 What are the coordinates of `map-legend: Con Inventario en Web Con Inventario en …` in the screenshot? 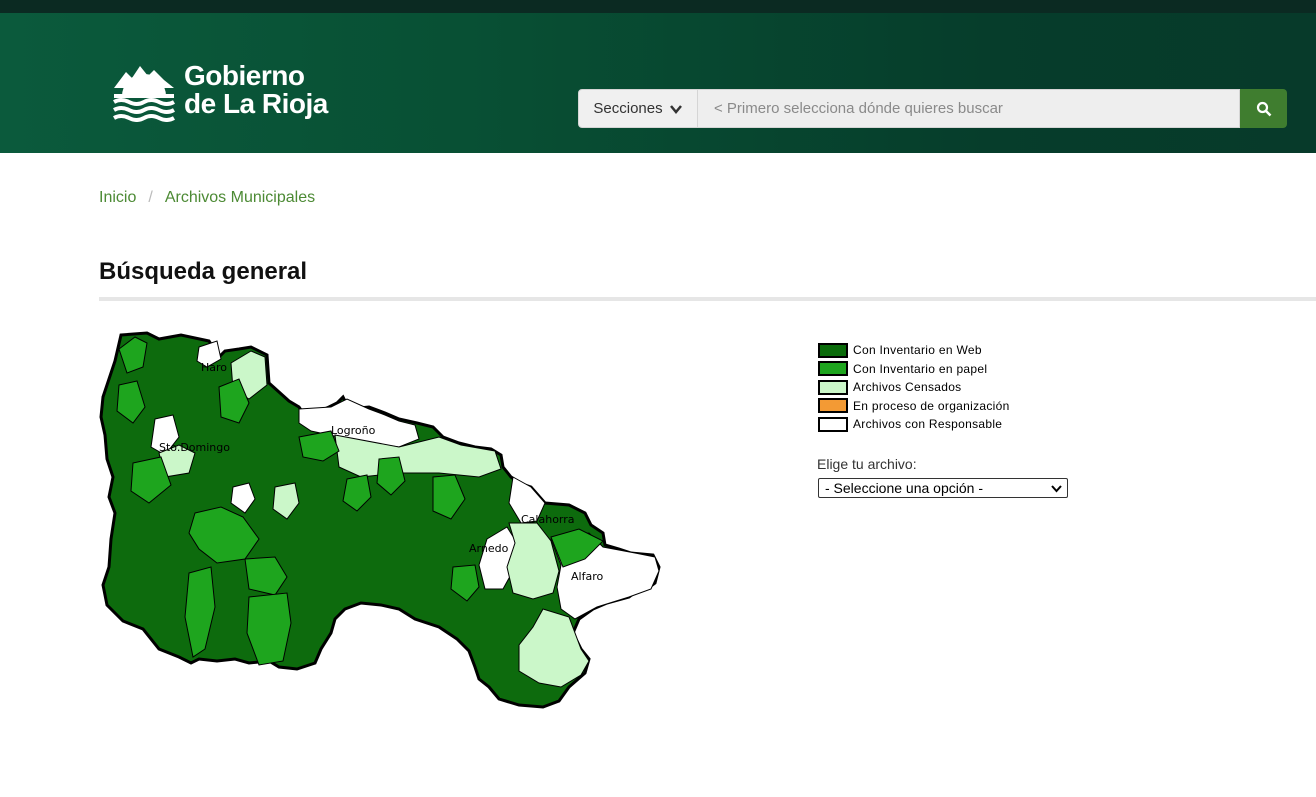 It's located at (948, 387).